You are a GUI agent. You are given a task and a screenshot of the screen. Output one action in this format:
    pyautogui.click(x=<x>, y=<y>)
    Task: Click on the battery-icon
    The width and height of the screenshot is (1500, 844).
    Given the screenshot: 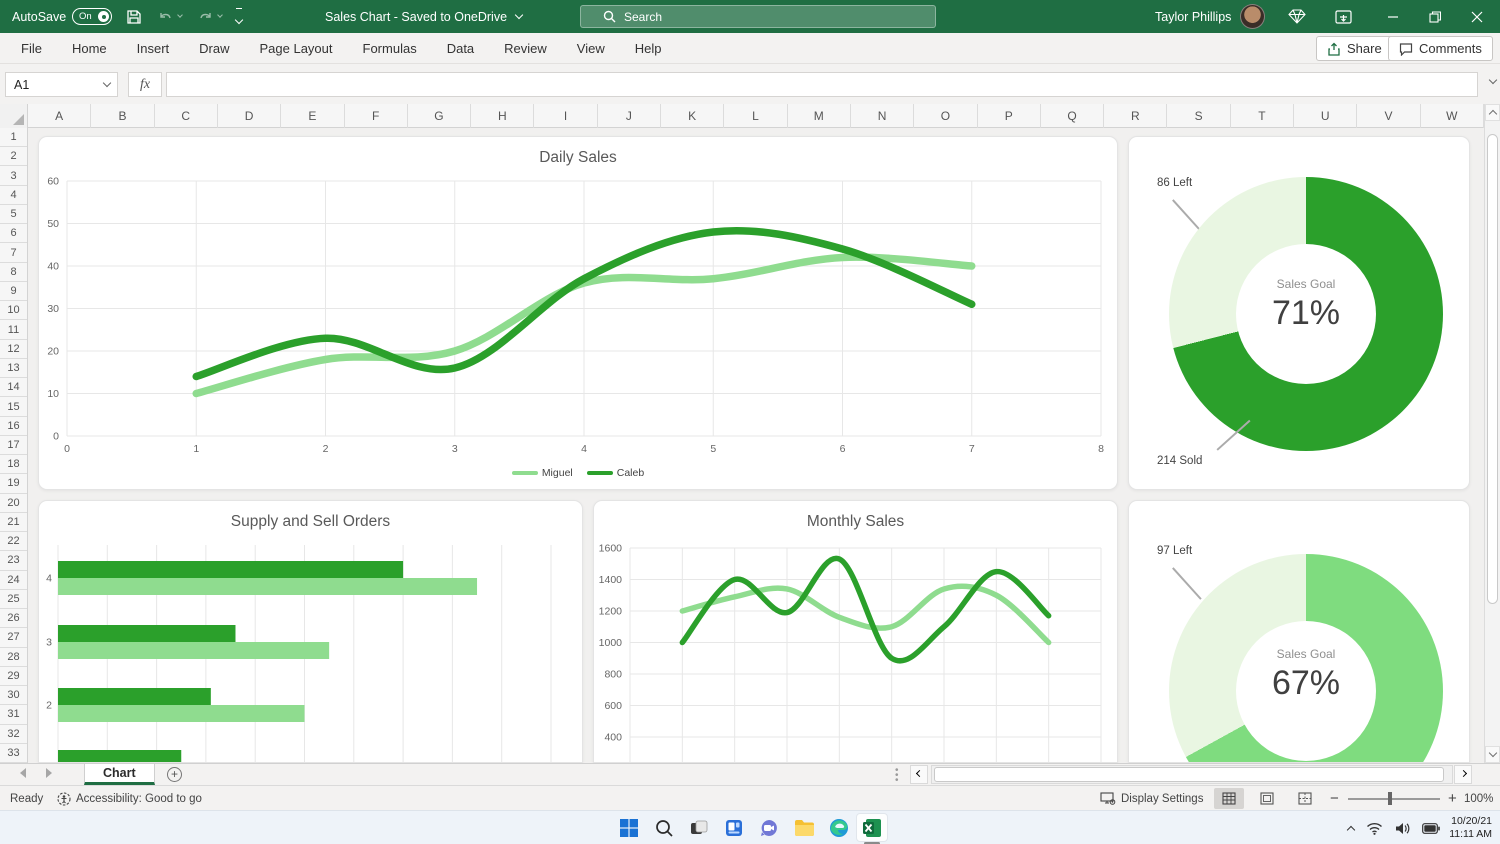 What is the action you would take?
    pyautogui.click(x=1431, y=828)
    